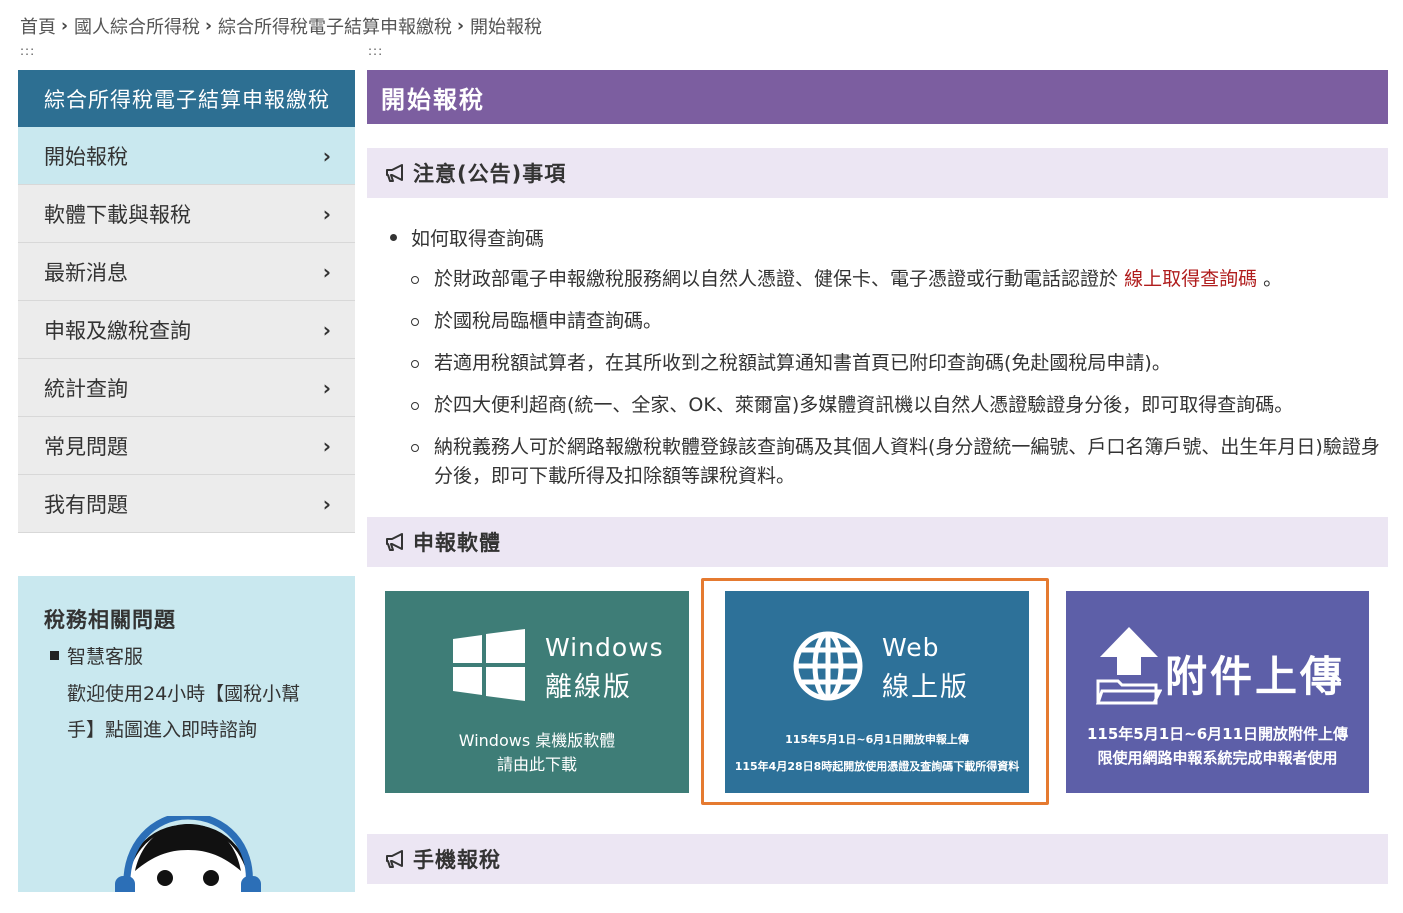  Describe the element at coordinates (1217, 758) in the screenshot. I see `upload-tile-desc: 限使用網路申報系統完成申報者使用` at that location.